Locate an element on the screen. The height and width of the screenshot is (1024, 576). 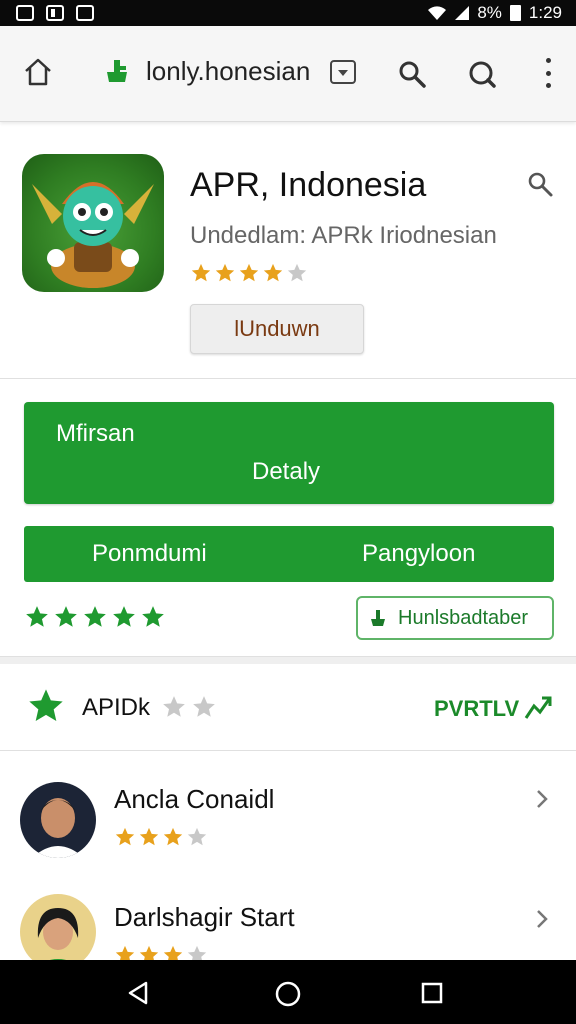
more-options-icon is located at coordinates (548, 73).